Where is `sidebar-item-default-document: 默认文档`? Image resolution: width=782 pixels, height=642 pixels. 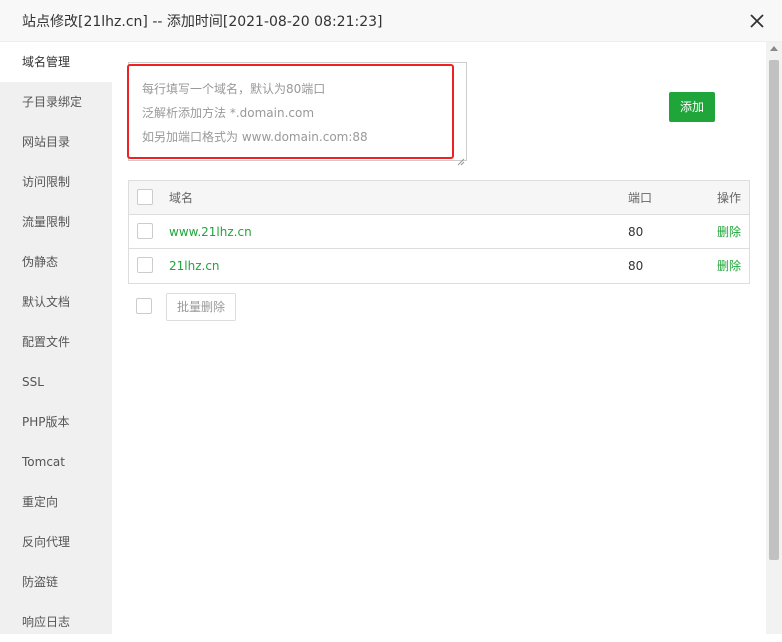
sidebar-item-default-document: 默认文档 is located at coordinates (56, 302).